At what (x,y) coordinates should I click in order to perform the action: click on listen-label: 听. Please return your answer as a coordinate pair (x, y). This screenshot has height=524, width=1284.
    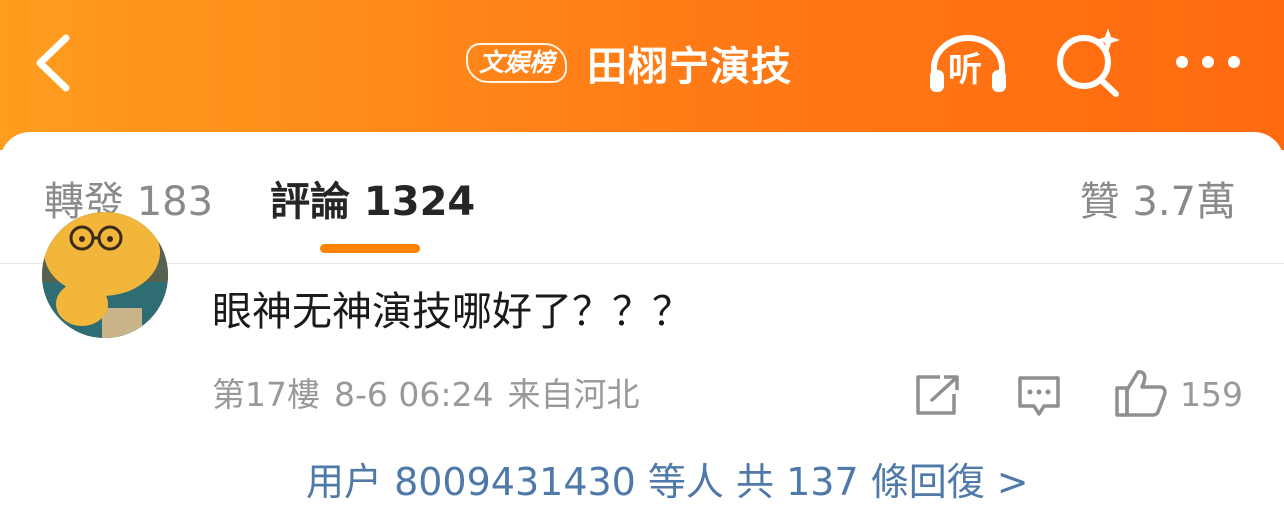
    Looking at the image, I should click on (965, 70).